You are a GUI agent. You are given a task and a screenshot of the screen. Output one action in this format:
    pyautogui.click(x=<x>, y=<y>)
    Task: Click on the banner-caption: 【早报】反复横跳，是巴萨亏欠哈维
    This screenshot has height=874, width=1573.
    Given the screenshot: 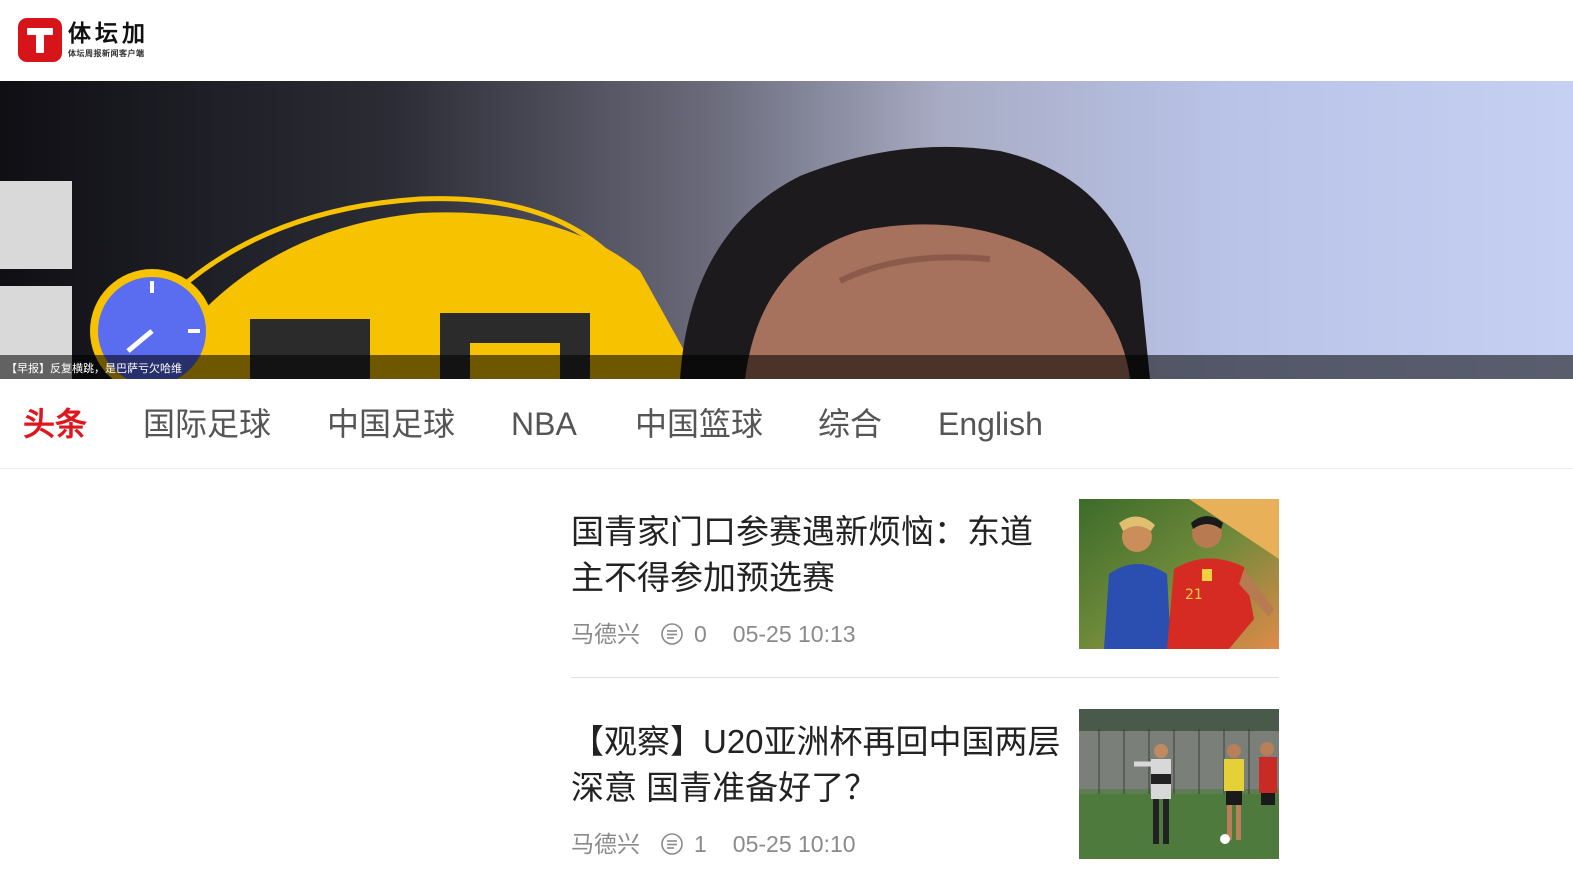 What is the action you would take?
    pyautogui.click(x=94, y=368)
    